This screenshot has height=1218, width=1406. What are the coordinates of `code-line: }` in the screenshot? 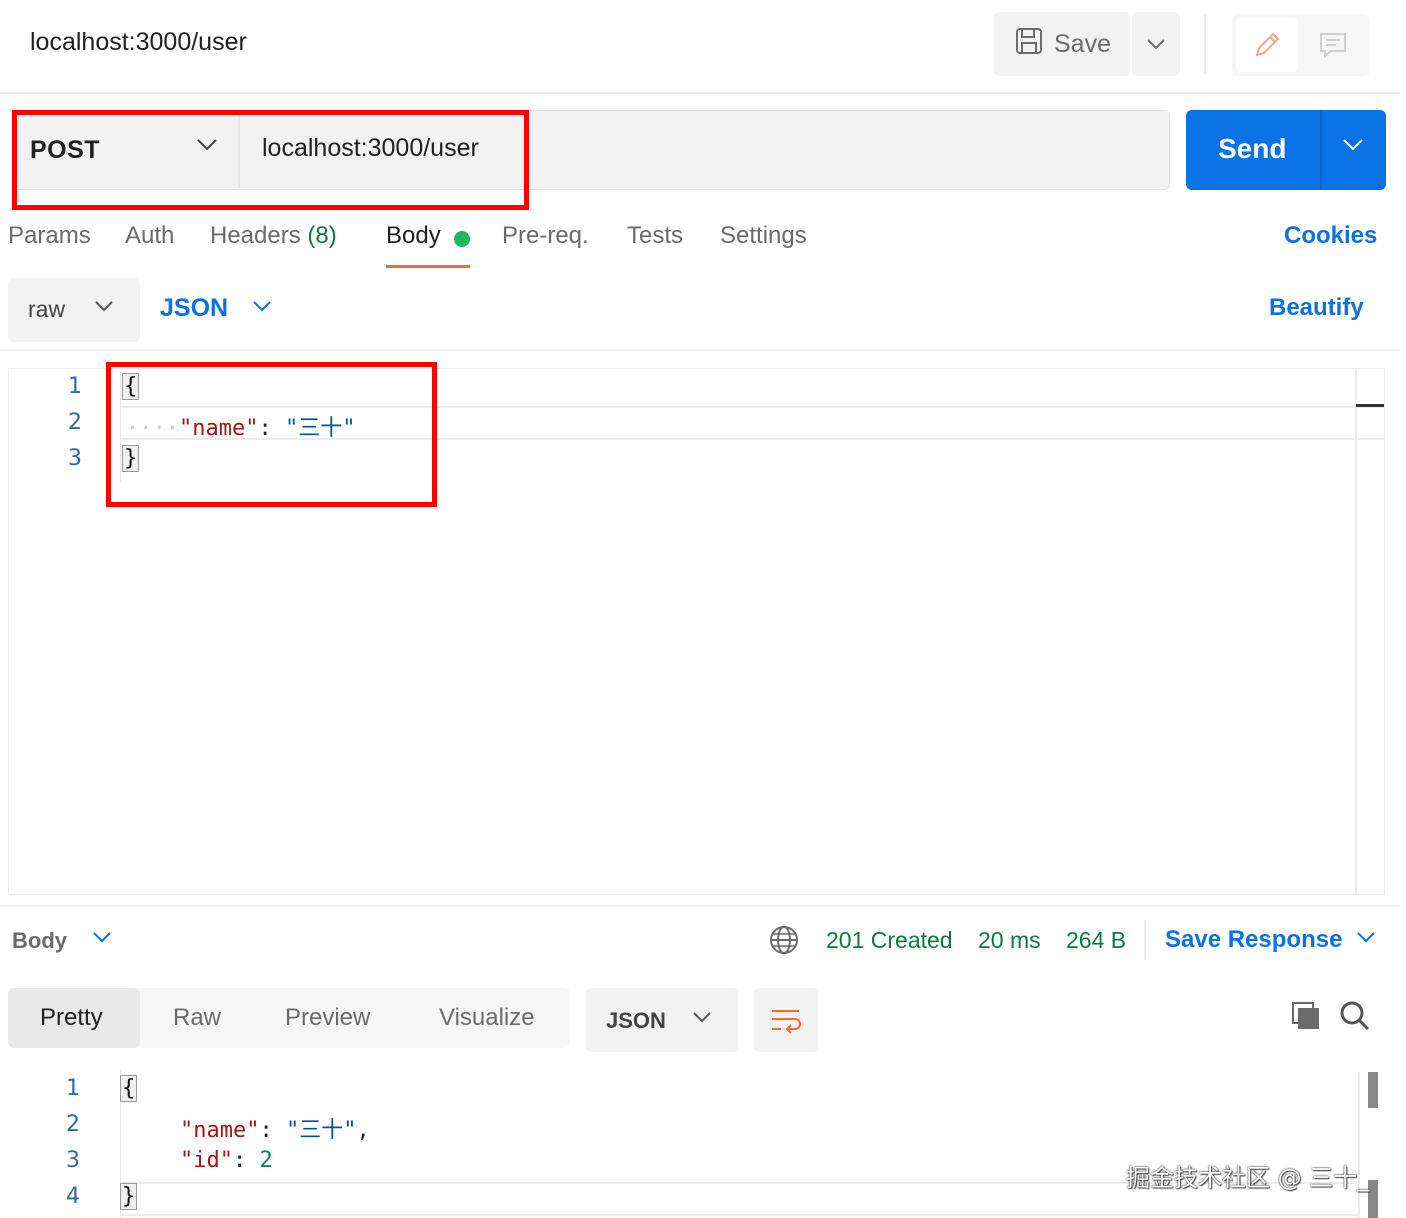 It's located at (129, 1196).